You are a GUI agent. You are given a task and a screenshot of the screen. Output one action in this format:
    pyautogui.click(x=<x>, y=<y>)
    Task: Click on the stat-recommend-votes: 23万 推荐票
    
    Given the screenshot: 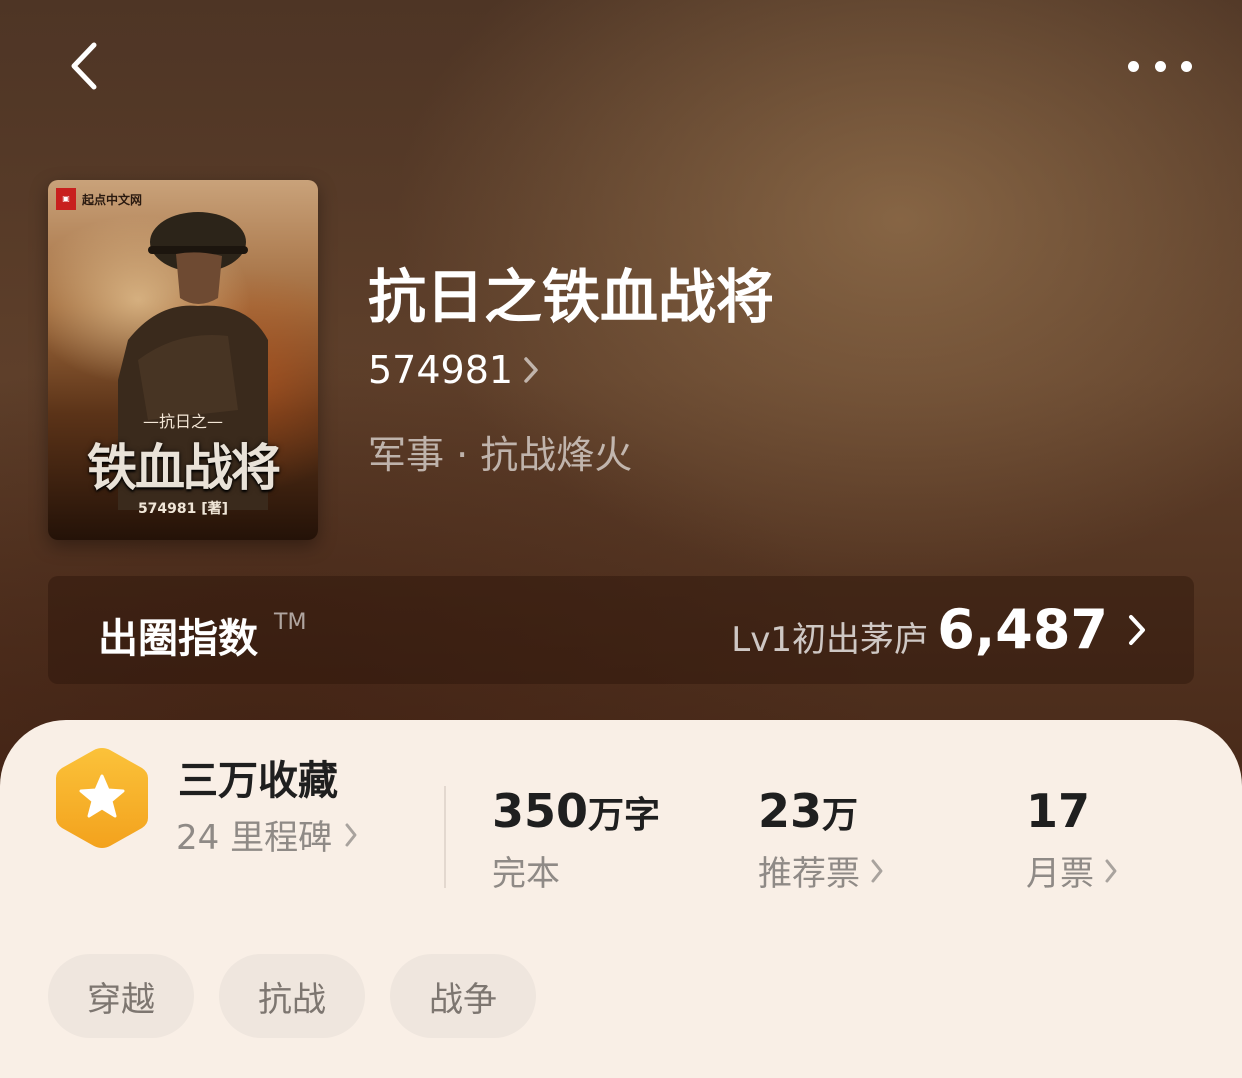 What is the action you would take?
    pyautogui.click(x=821, y=839)
    